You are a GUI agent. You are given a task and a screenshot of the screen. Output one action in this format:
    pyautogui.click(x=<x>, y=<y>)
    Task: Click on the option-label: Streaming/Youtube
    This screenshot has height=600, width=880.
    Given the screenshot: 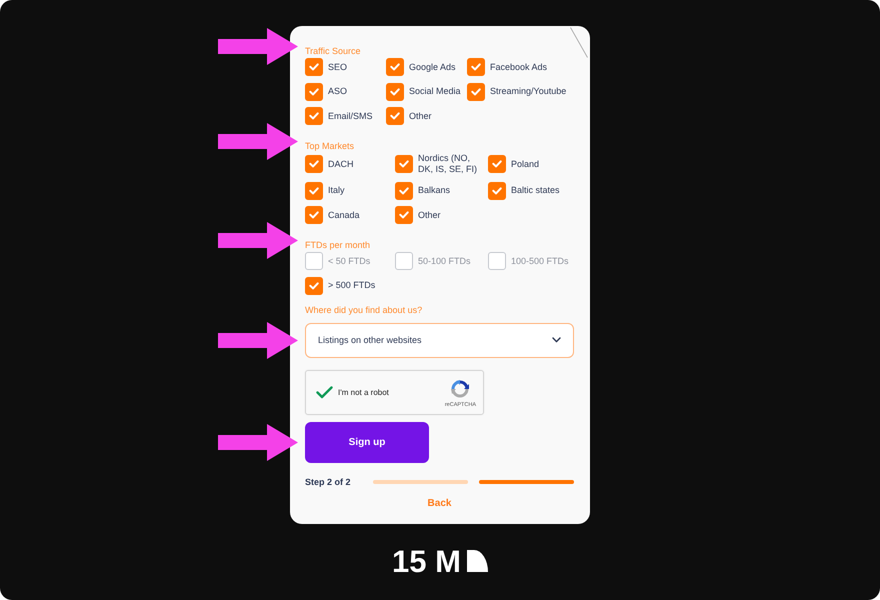 What is the action you would take?
    pyautogui.click(x=528, y=91)
    